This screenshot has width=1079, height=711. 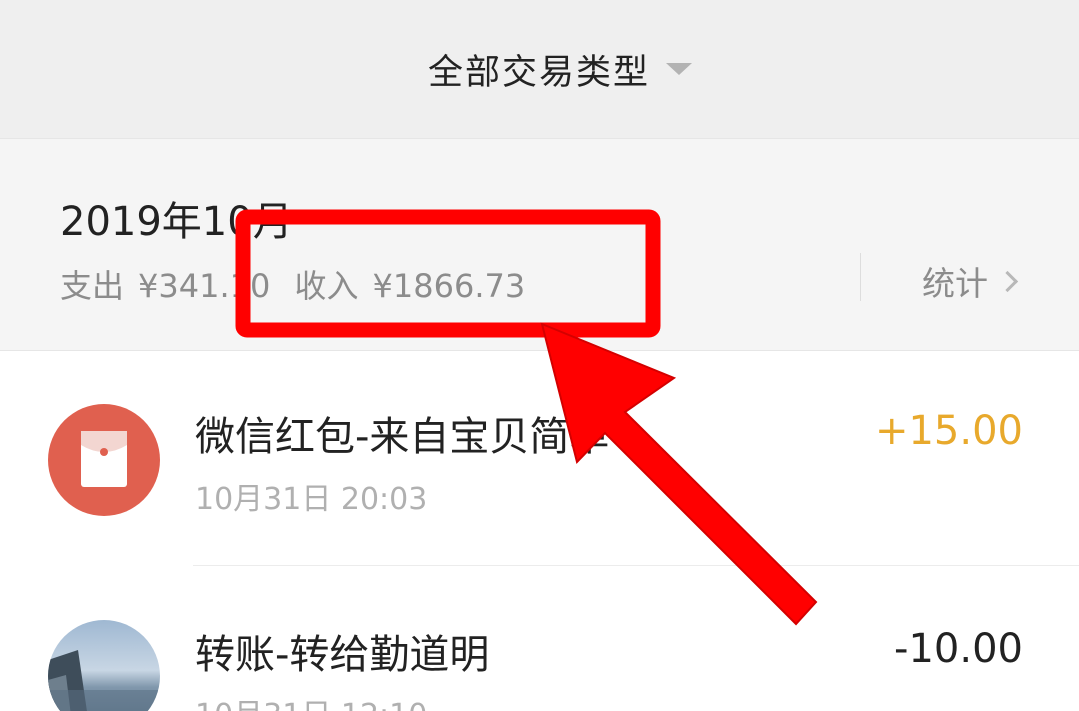 I want to click on envelope-shape, so click(x=104, y=459).